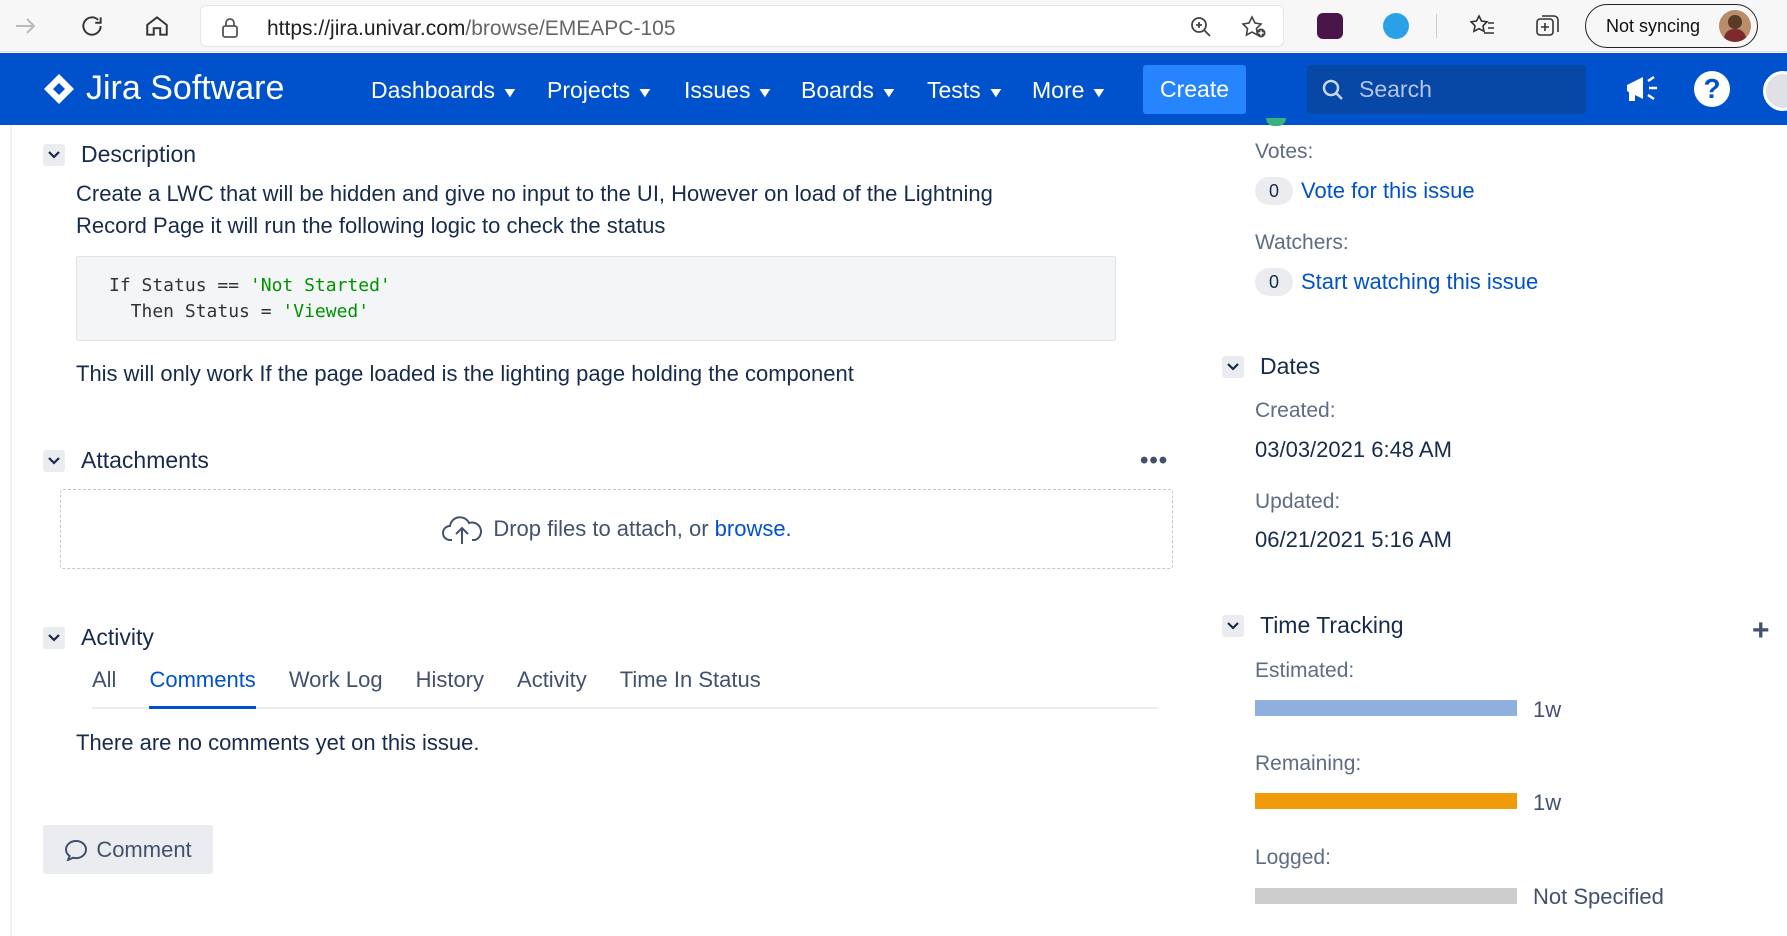 This screenshot has height=936, width=1787. I want to click on remaining-bar-fill, so click(1386, 801).